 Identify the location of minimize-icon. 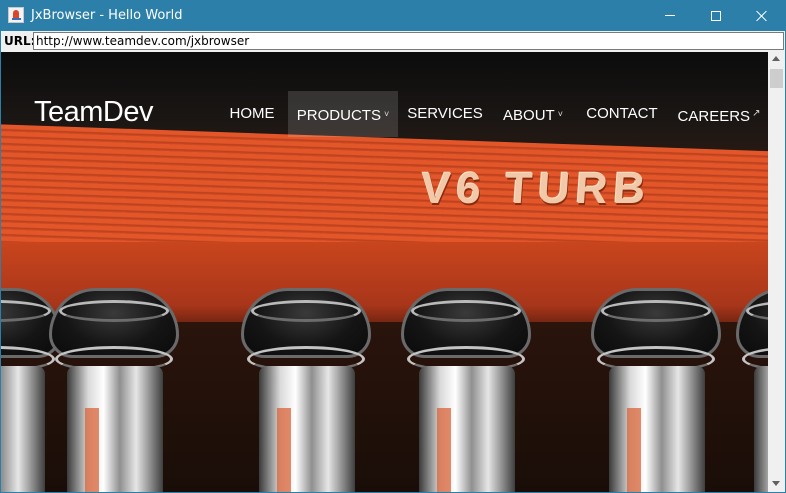
(670, 15).